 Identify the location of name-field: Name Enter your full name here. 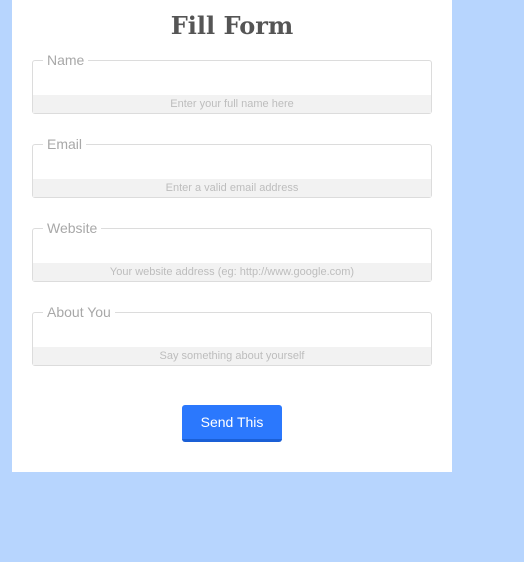
(232, 83).